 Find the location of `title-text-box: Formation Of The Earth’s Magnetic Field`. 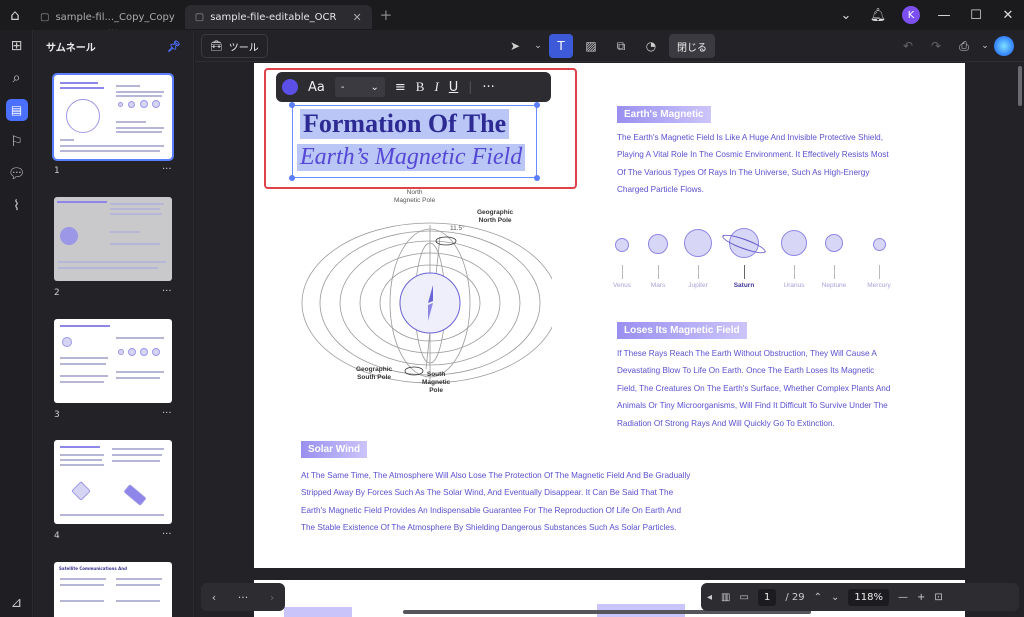

title-text-box: Formation Of The Earth’s Magnetic Field is located at coordinates (414, 141).